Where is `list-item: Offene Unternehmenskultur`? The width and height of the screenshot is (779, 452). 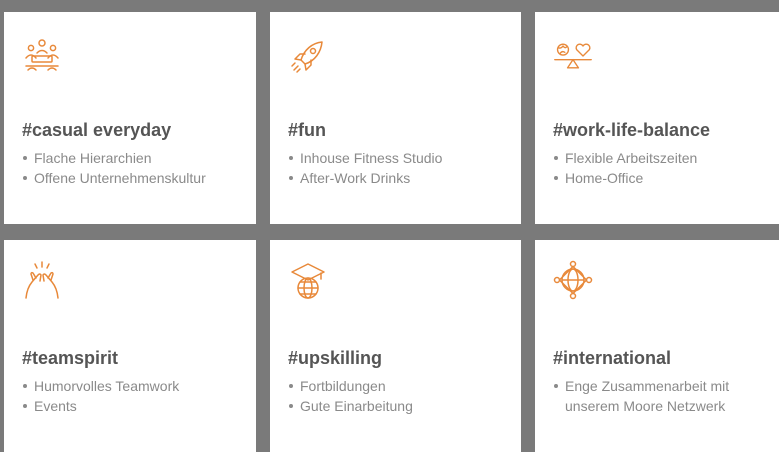
list-item: Offene Unternehmenskultur is located at coordinates (114, 178).